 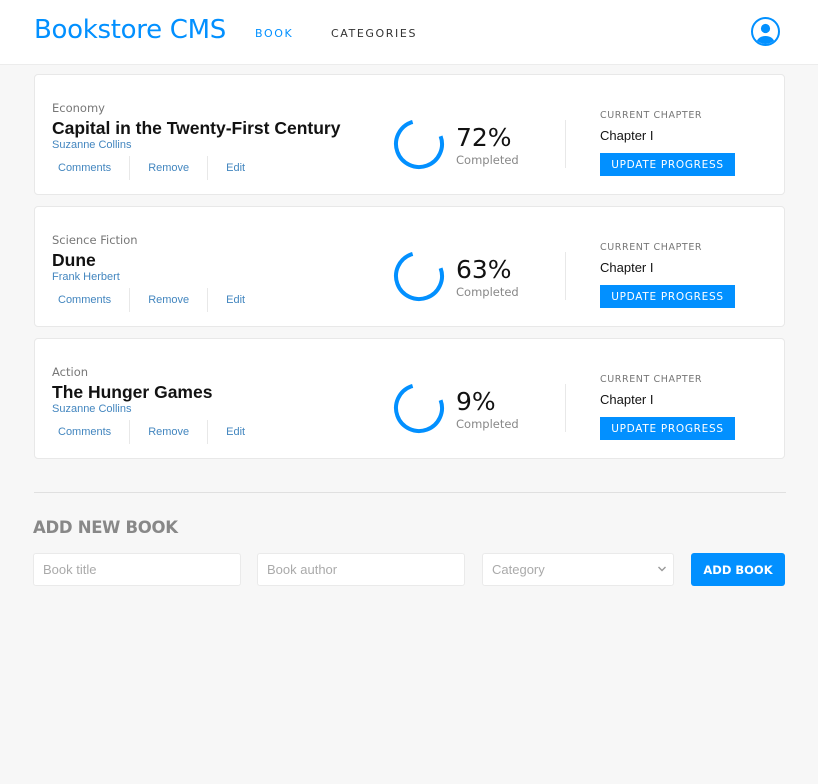 What do you see at coordinates (130, 30) in the screenshot?
I see `brand-title: Bookstore CMS` at bounding box center [130, 30].